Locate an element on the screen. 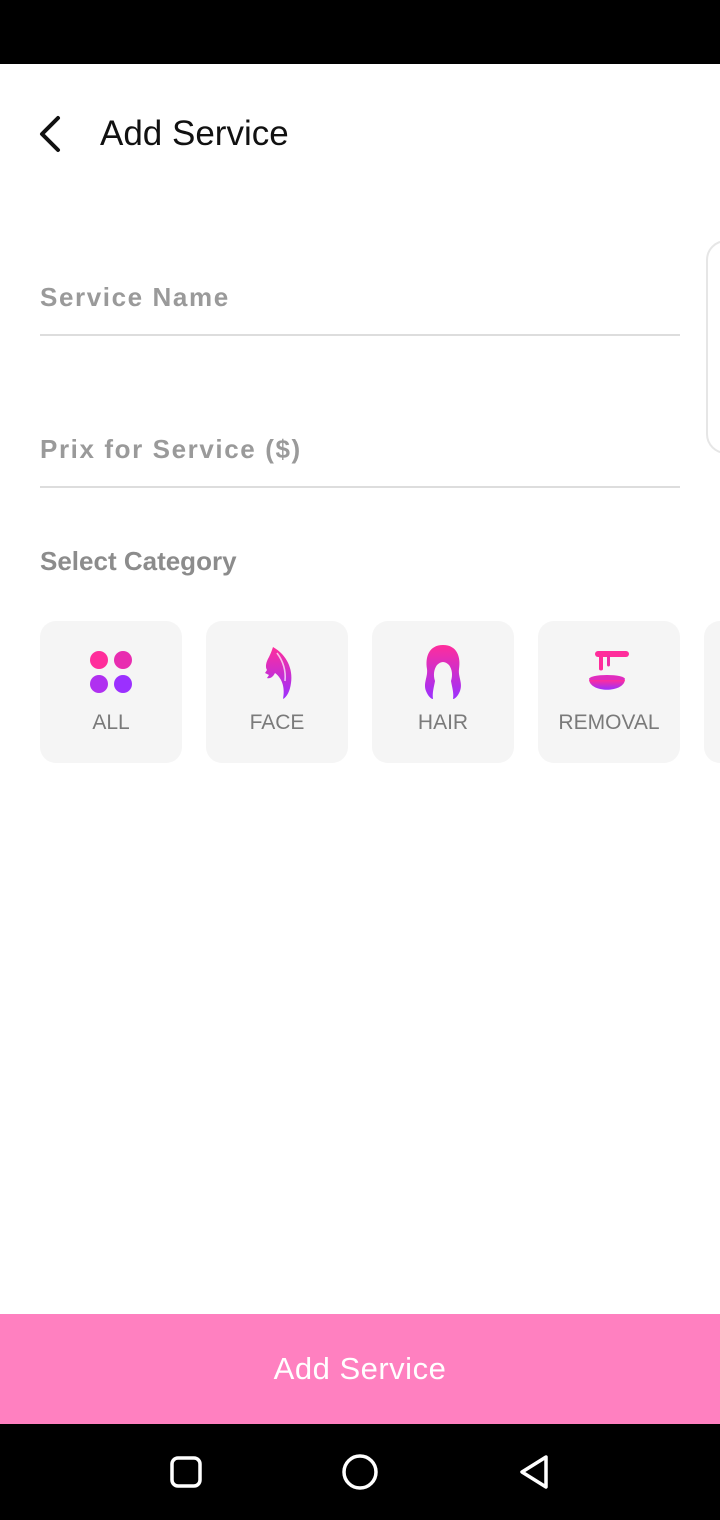 The height and width of the screenshot is (1520, 720). hair-icon is located at coordinates (443, 672).